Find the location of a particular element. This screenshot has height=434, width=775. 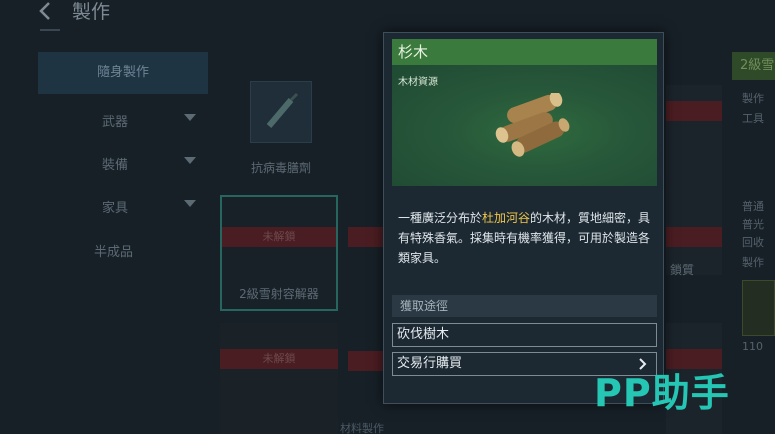

page-title: 製作 is located at coordinates (91, 12).